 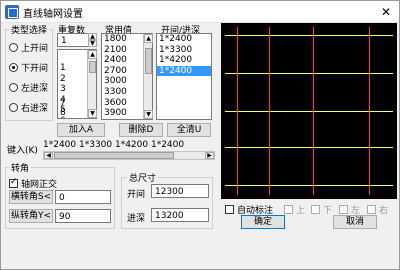 What do you see at coordinates (31, 216) in the screenshot?
I see `vertical-rotate-button: 纵转角Y<` at bounding box center [31, 216].